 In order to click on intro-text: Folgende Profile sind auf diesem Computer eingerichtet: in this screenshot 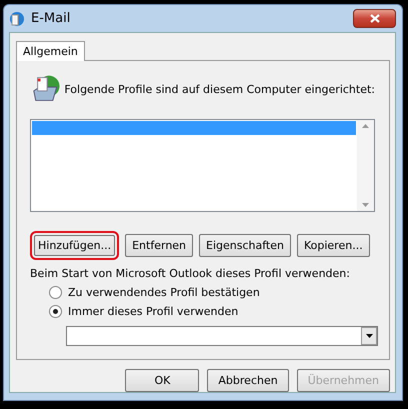, I will do `click(219, 89)`.